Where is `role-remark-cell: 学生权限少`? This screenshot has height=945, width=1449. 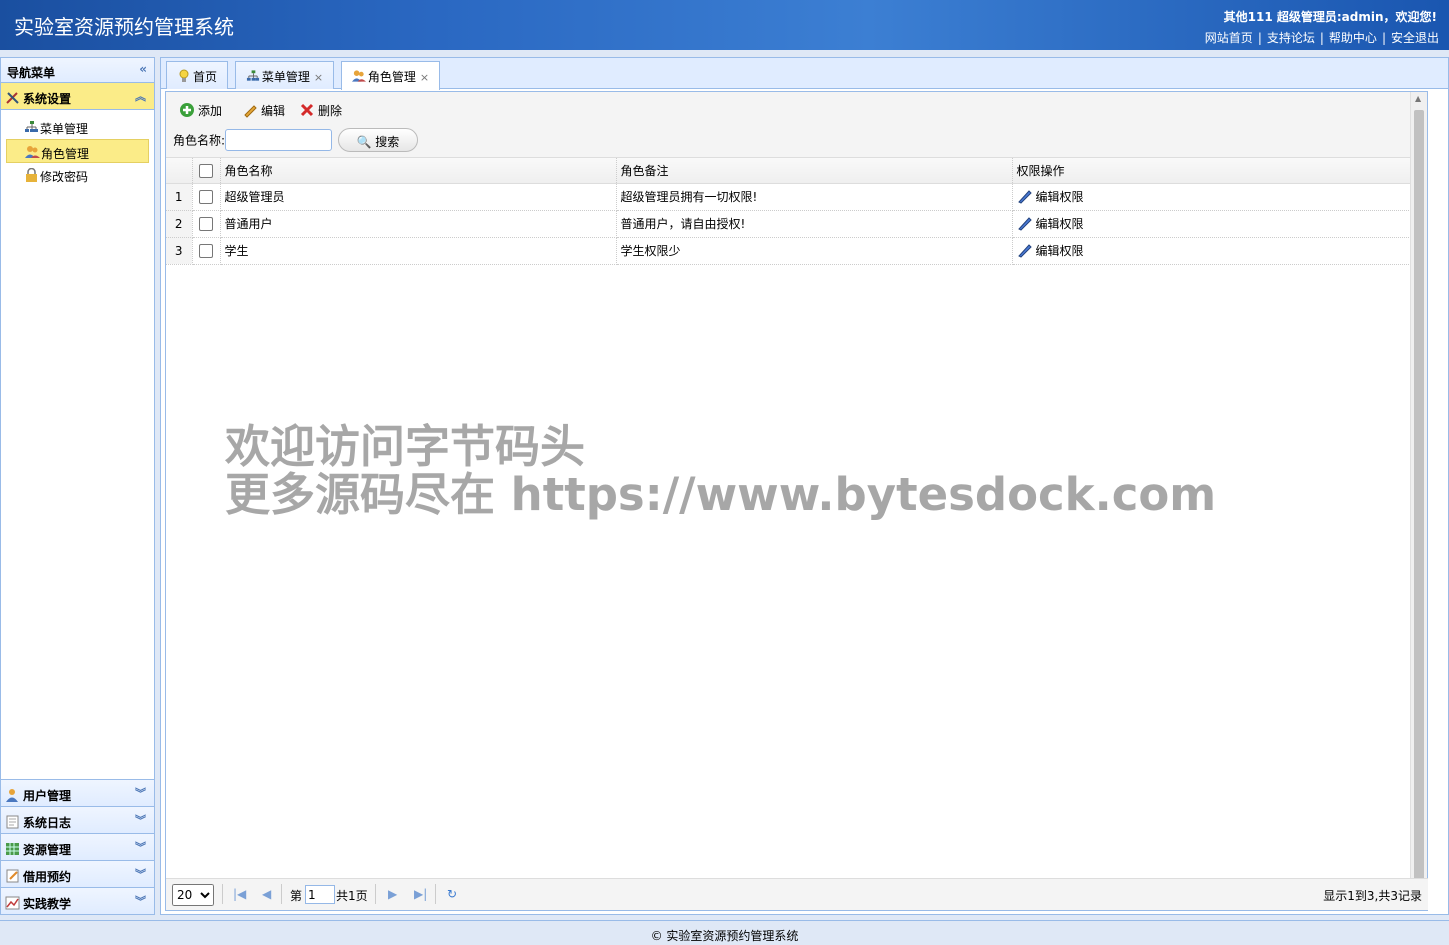
role-remark-cell: 学生权限少 is located at coordinates (814, 251).